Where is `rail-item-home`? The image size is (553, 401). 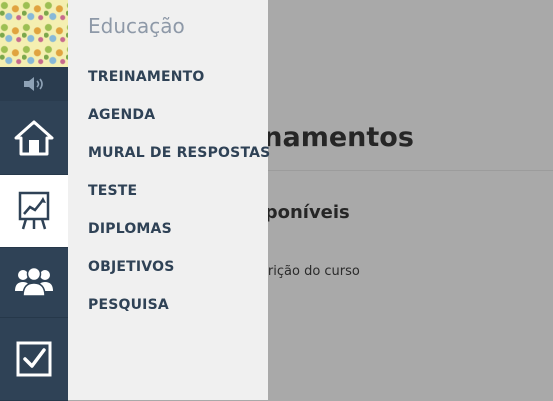
rail-item-home is located at coordinates (34, 138).